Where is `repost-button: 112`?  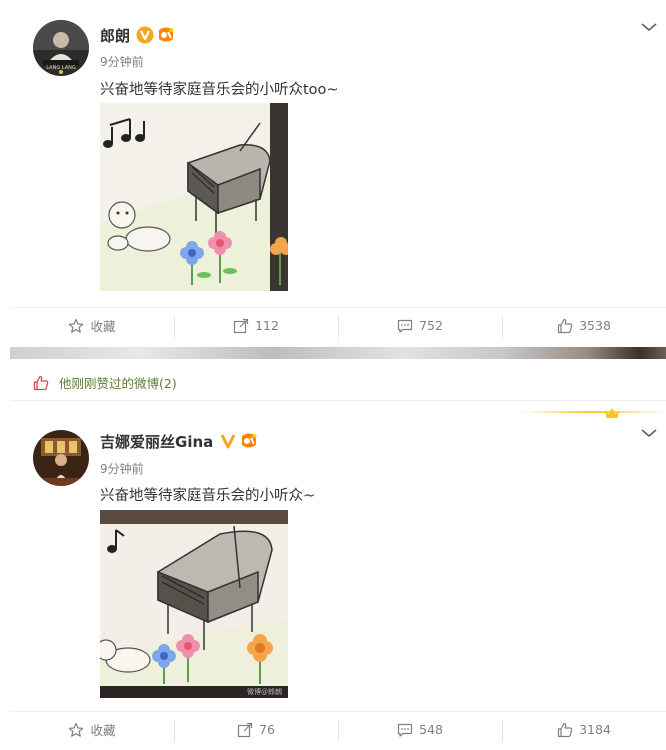
repost-button: 112 is located at coordinates (256, 325).